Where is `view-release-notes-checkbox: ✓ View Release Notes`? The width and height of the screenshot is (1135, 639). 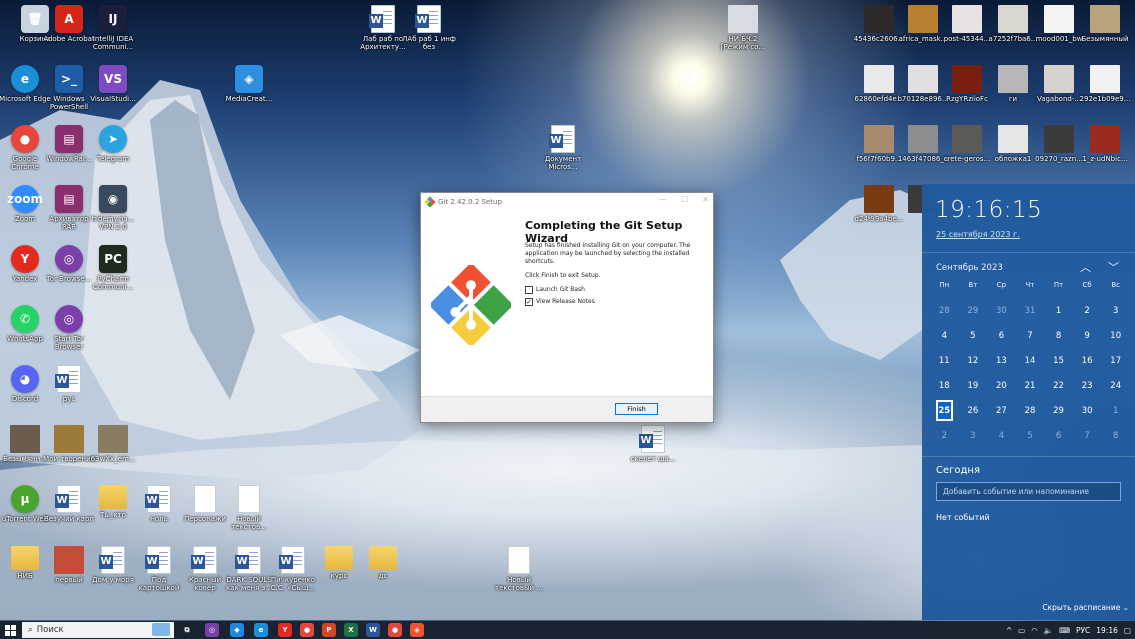 view-release-notes-checkbox: ✓ View Release Notes is located at coordinates (613, 302).